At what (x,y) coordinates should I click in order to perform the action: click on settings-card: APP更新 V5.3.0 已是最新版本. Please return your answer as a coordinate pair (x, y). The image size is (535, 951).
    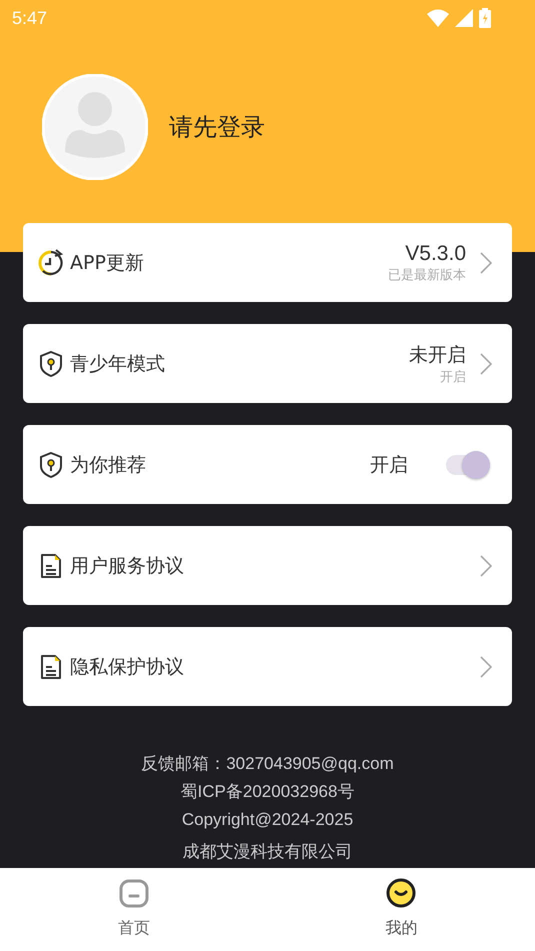
    Looking at the image, I should click on (267, 262).